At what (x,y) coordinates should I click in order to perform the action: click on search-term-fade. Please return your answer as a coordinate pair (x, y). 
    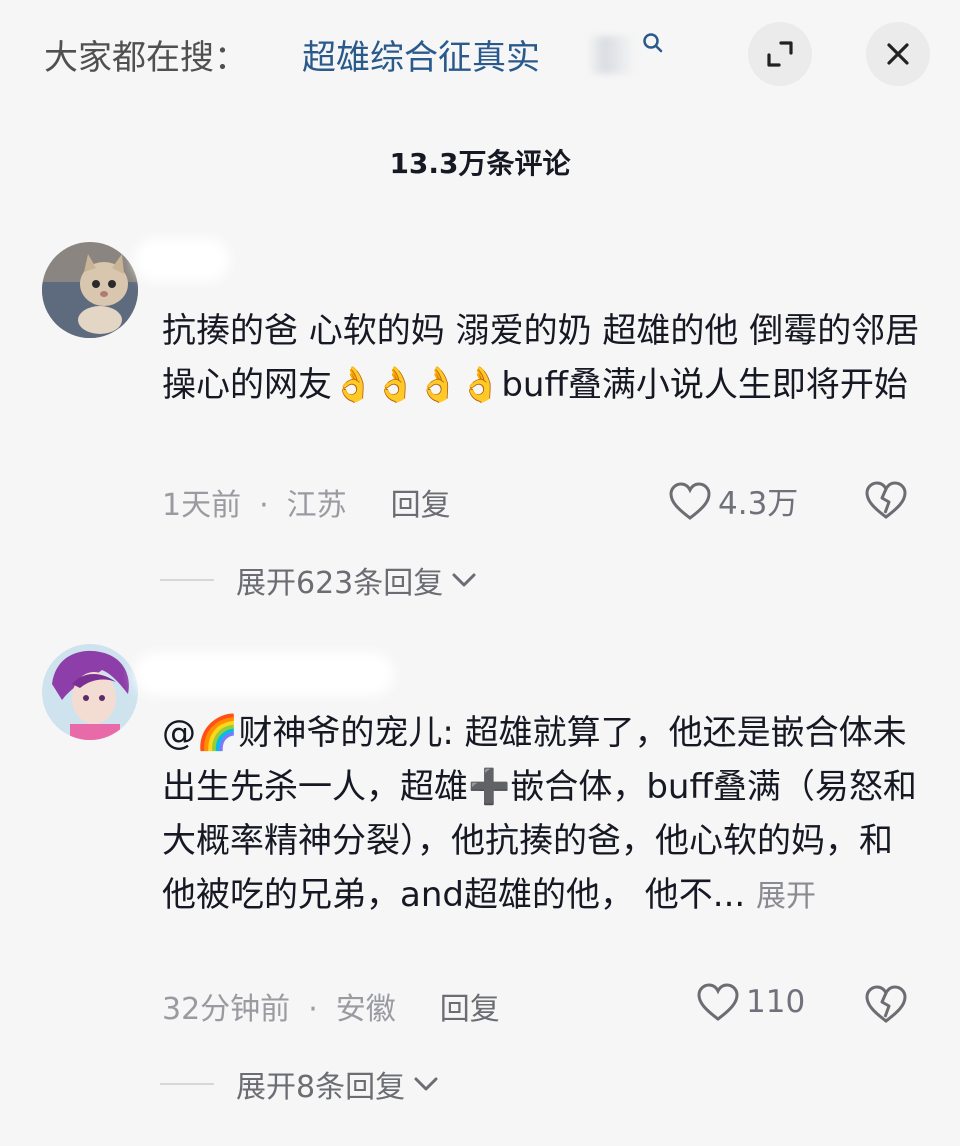
    Looking at the image, I should click on (601, 55).